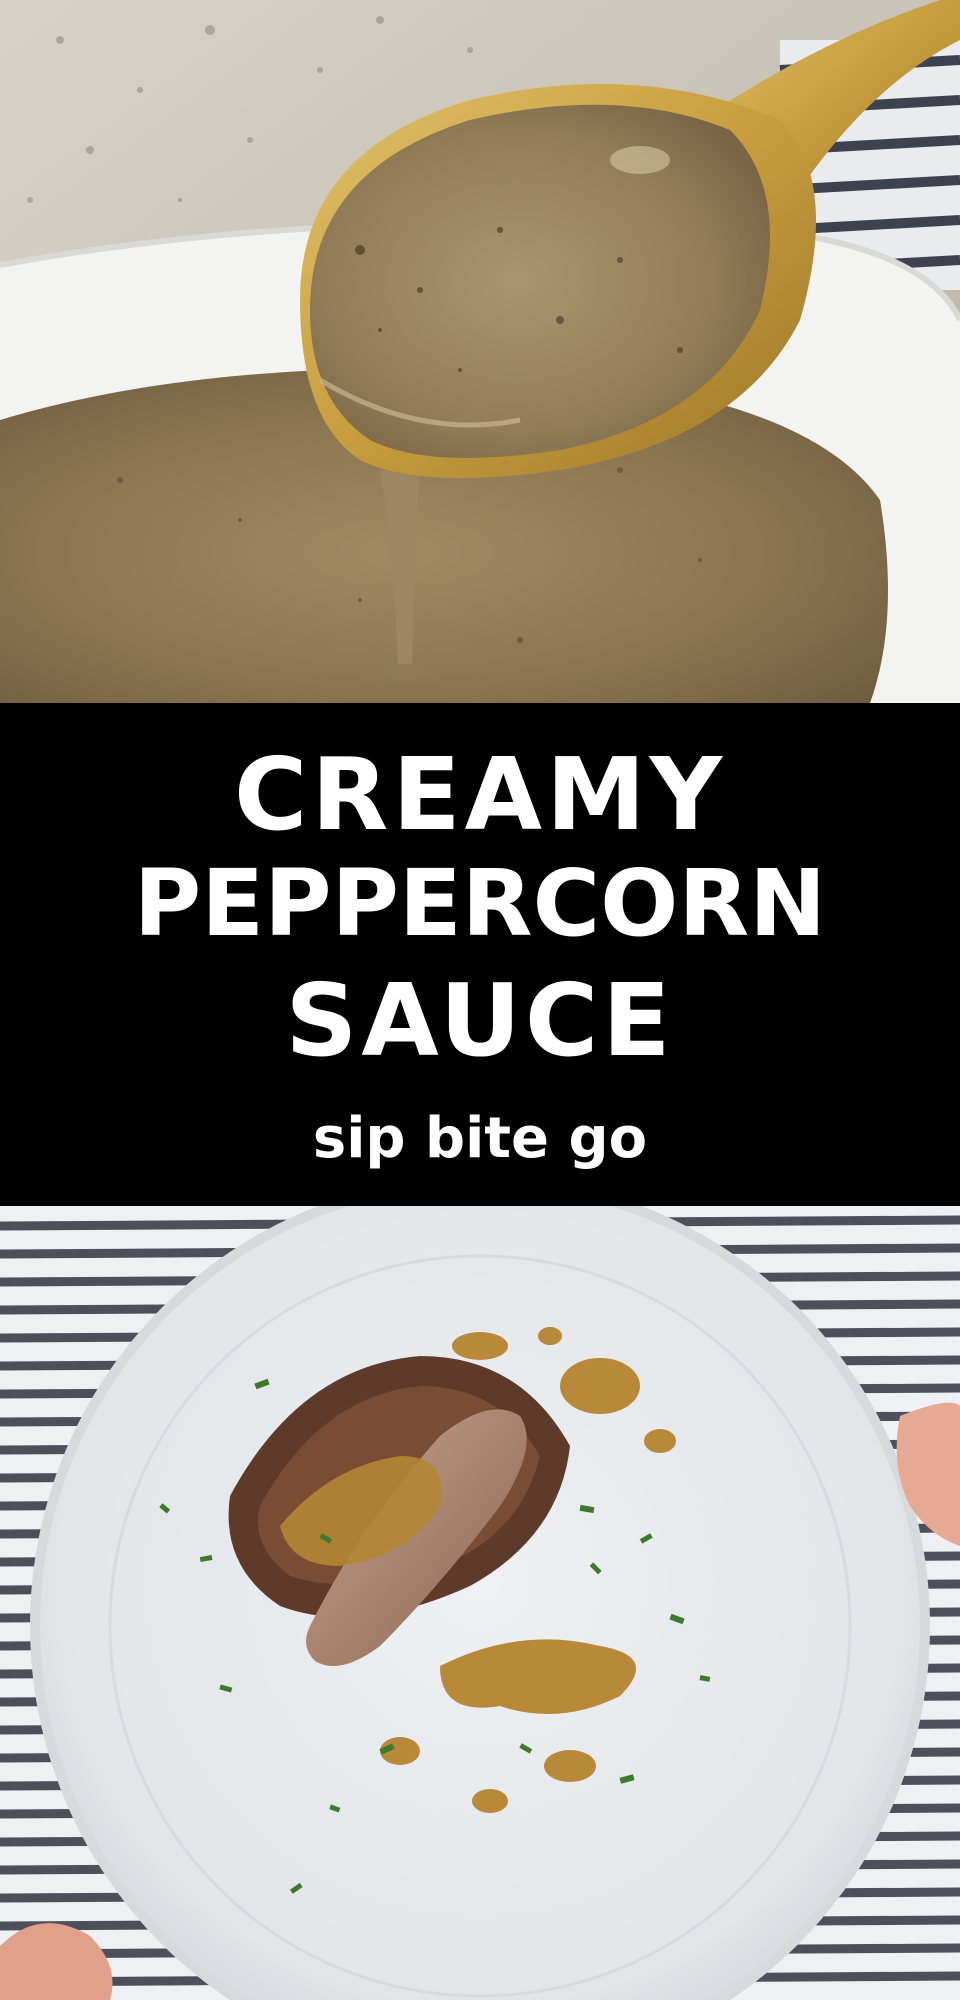  I want to click on title-line-sauce: SAUCE, so click(480, 1020).